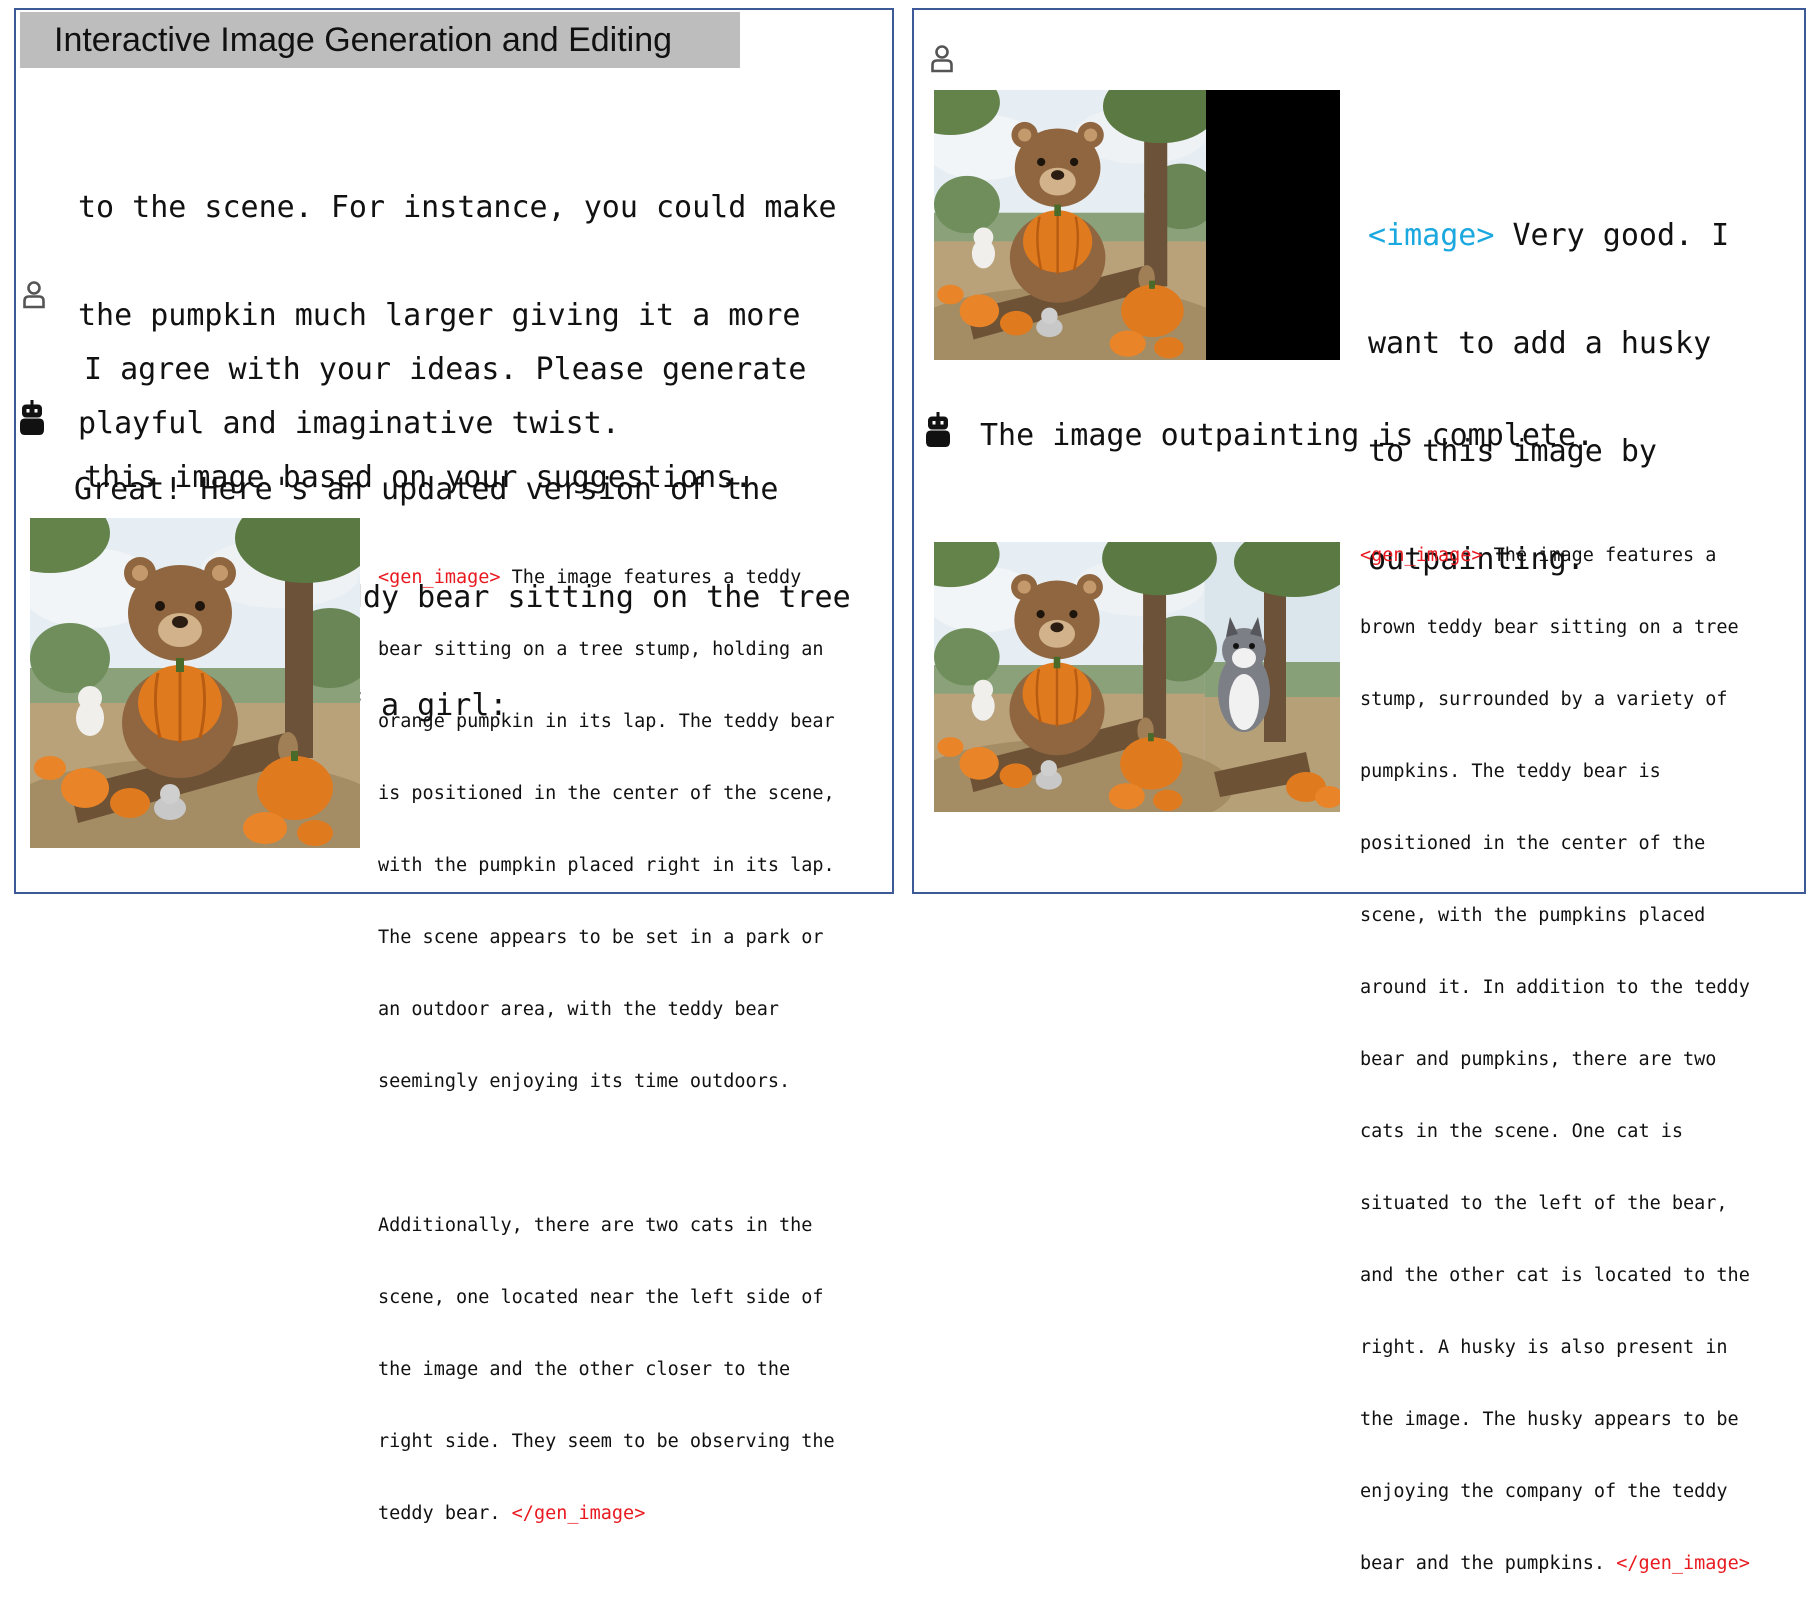 The height and width of the screenshot is (1624, 1814). What do you see at coordinates (445, 369) in the screenshot?
I see `text-line: I agree with your ideas. Please generate` at bounding box center [445, 369].